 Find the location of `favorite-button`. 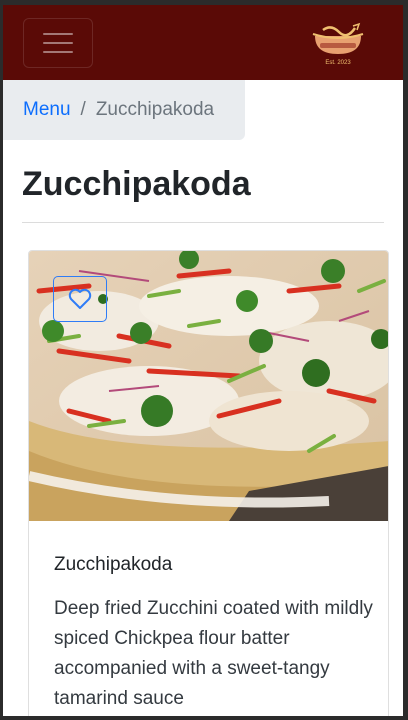

favorite-button is located at coordinates (80, 299).